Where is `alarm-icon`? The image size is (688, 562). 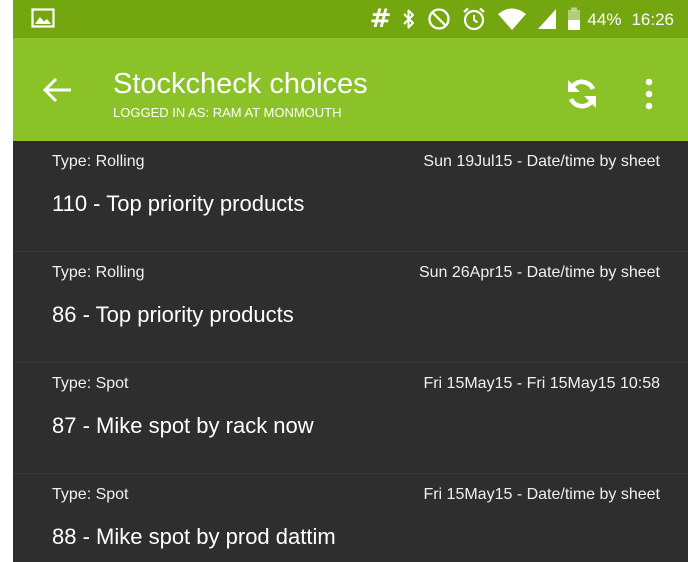 alarm-icon is located at coordinates (474, 19).